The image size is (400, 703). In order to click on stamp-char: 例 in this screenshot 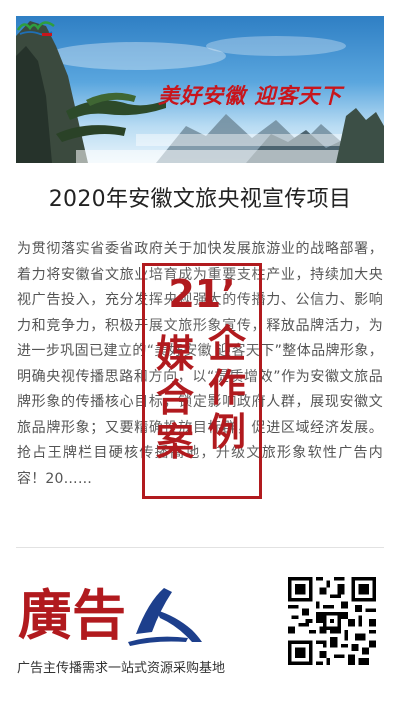, I will do `click(226, 432)`.